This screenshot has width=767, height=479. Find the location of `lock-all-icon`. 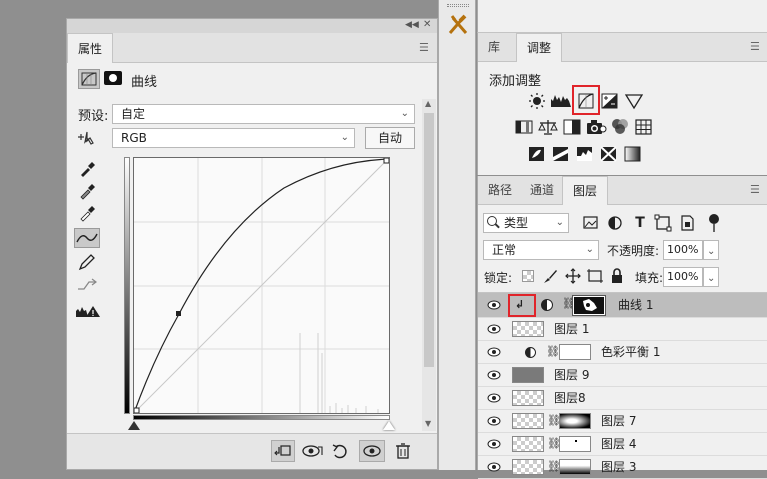

lock-all-icon is located at coordinates (618, 276).